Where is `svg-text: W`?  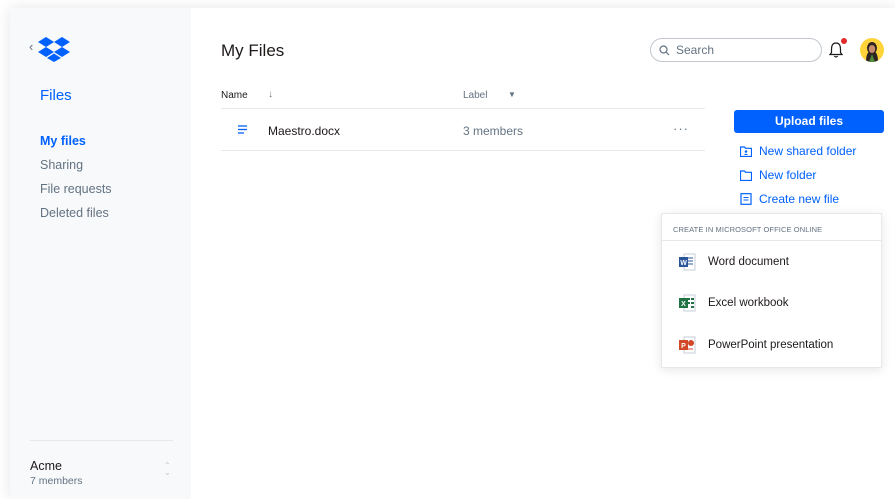
svg-text: W is located at coordinates (683, 263).